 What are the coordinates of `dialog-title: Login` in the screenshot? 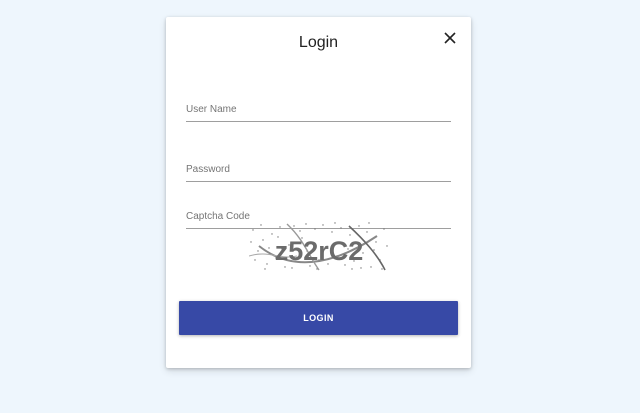 It's located at (318, 42).